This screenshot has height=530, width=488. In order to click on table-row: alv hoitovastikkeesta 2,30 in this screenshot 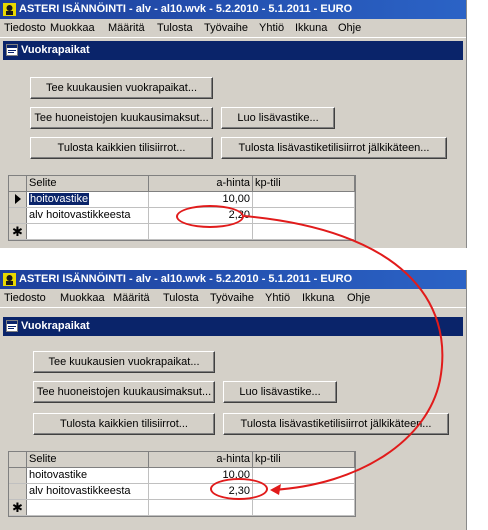, I will do `click(182, 492)`.